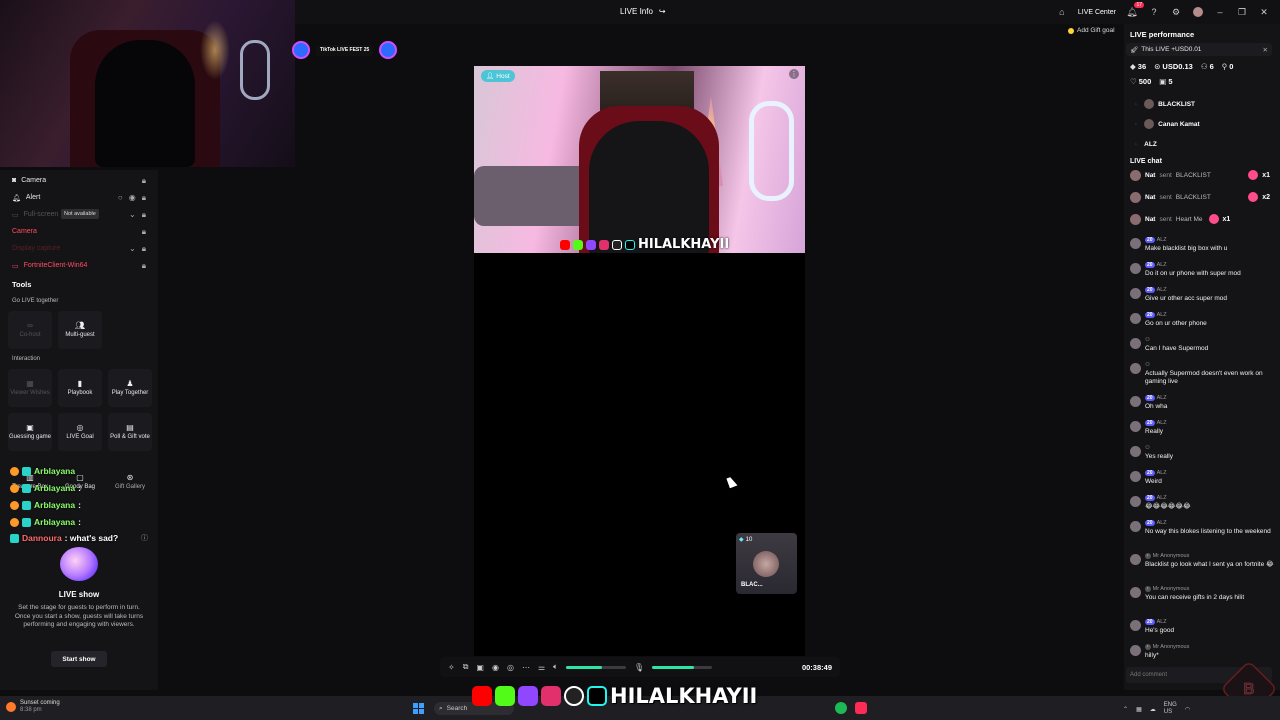  Describe the element at coordinates (526, 667) in the screenshot. I see `more-icon: ⋯` at that location.